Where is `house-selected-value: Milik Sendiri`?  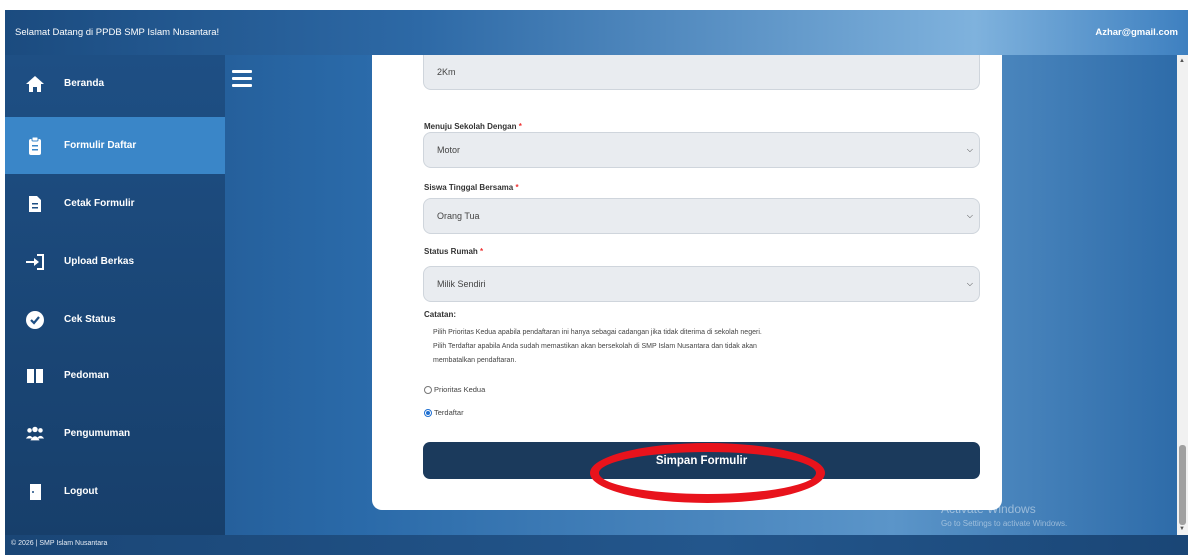 house-selected-value: Milik Sendiri is located at coordinates (461, 284).